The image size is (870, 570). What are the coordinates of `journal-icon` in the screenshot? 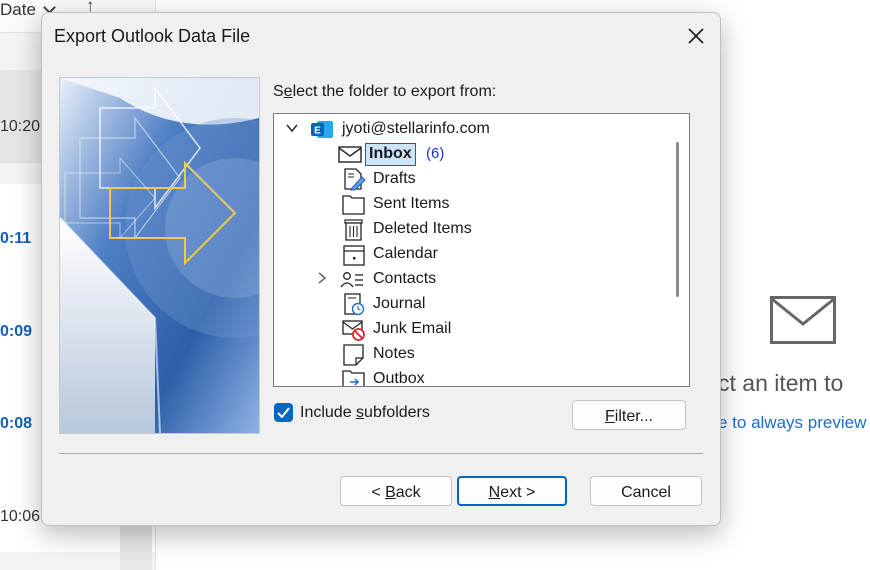 It's located at (354, 304).